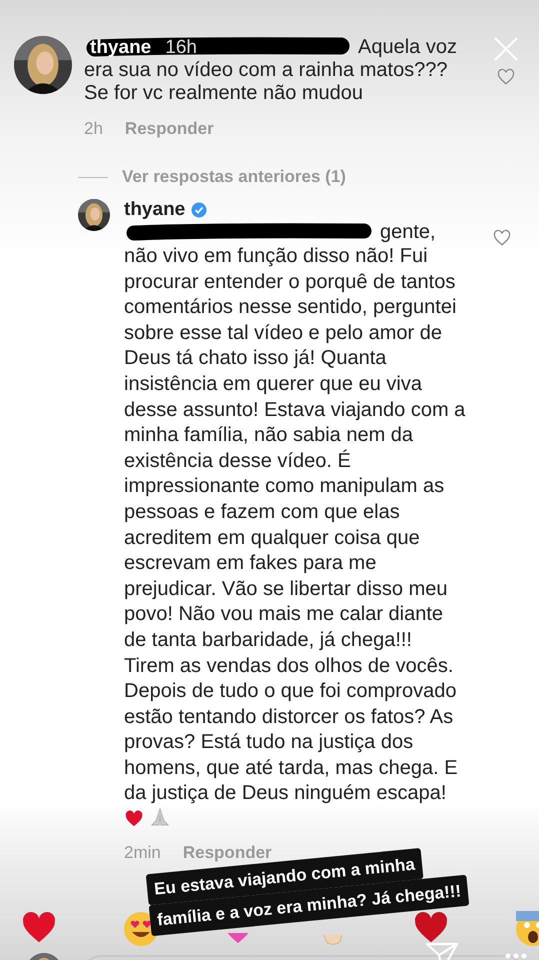 This screenshot has width=539, height=960. I want to click on reply-link: Responder, so click(169, 129).